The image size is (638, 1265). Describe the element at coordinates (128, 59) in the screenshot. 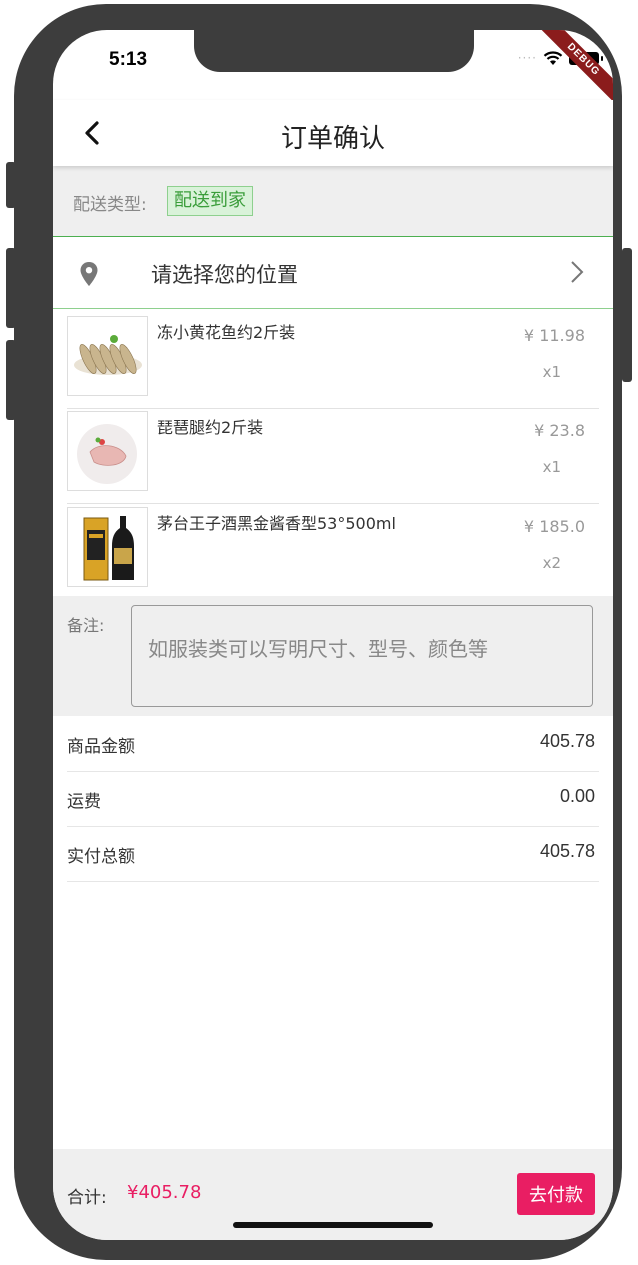

I see `status-time: 5:13` at that location.